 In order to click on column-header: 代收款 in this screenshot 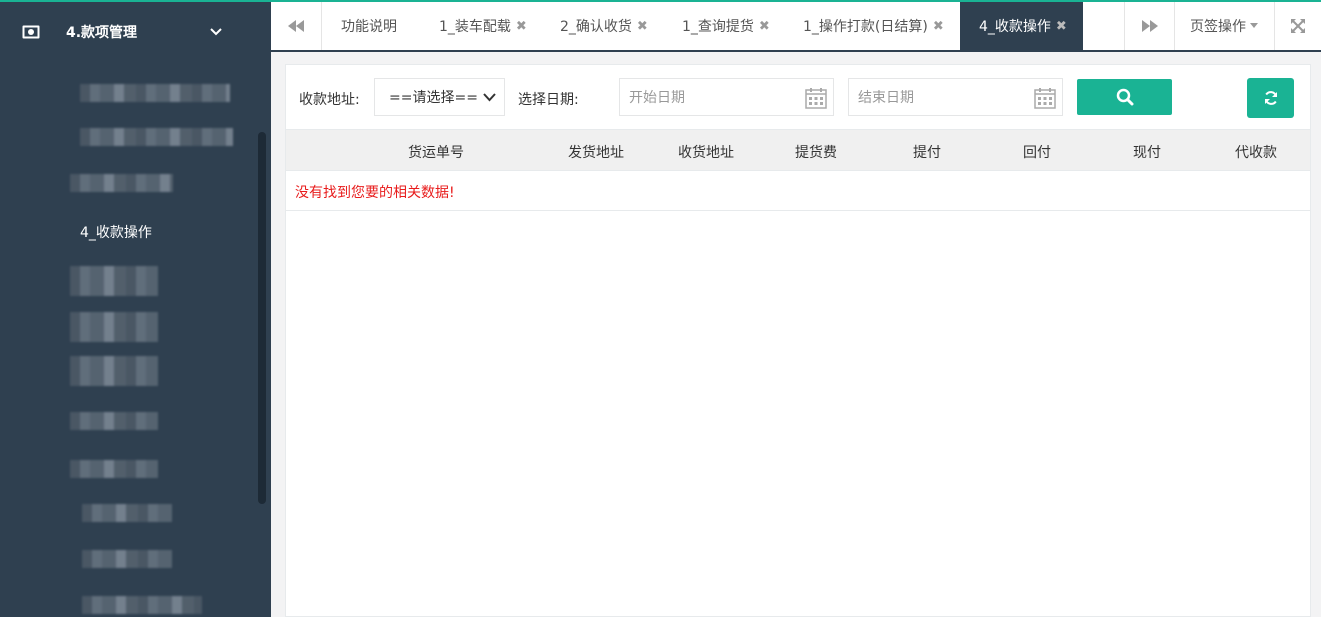, I will do `click(1256, 152)`.